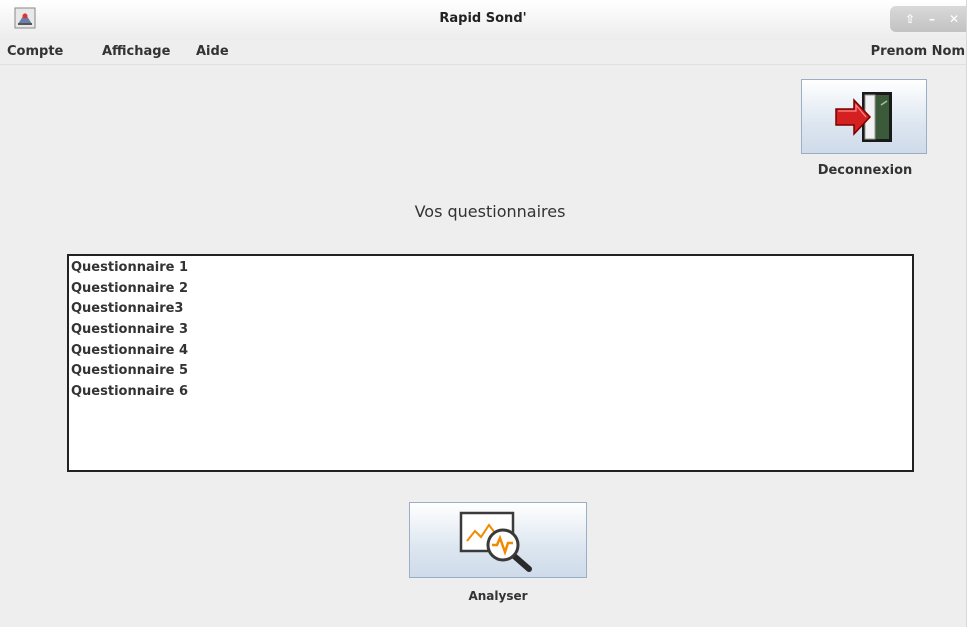  I want to click on logout-door-icon, so click(863, 116).